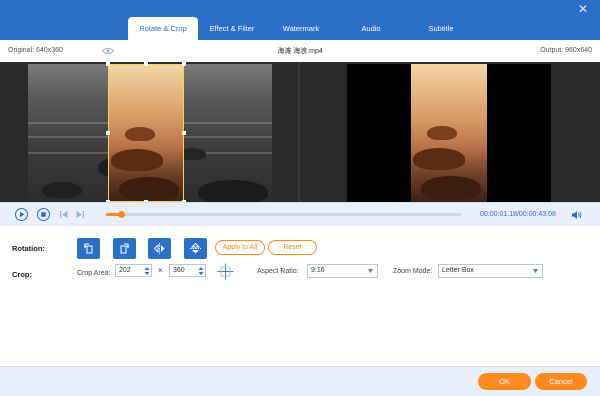 This screenshot has width=600, height=396. What do you see at coordinates (278, 271) in the screenshot?
I see `aspect-ratio-label: Aspect Ratio:` at bounding box center [278, 271].